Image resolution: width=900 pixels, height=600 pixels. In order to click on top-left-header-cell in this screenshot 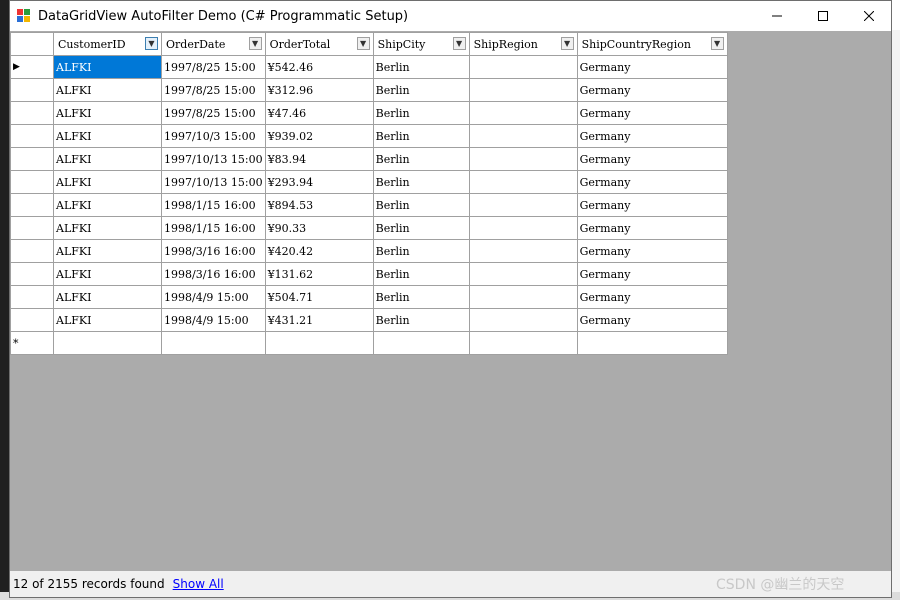, I will do `click(32, 44)`.